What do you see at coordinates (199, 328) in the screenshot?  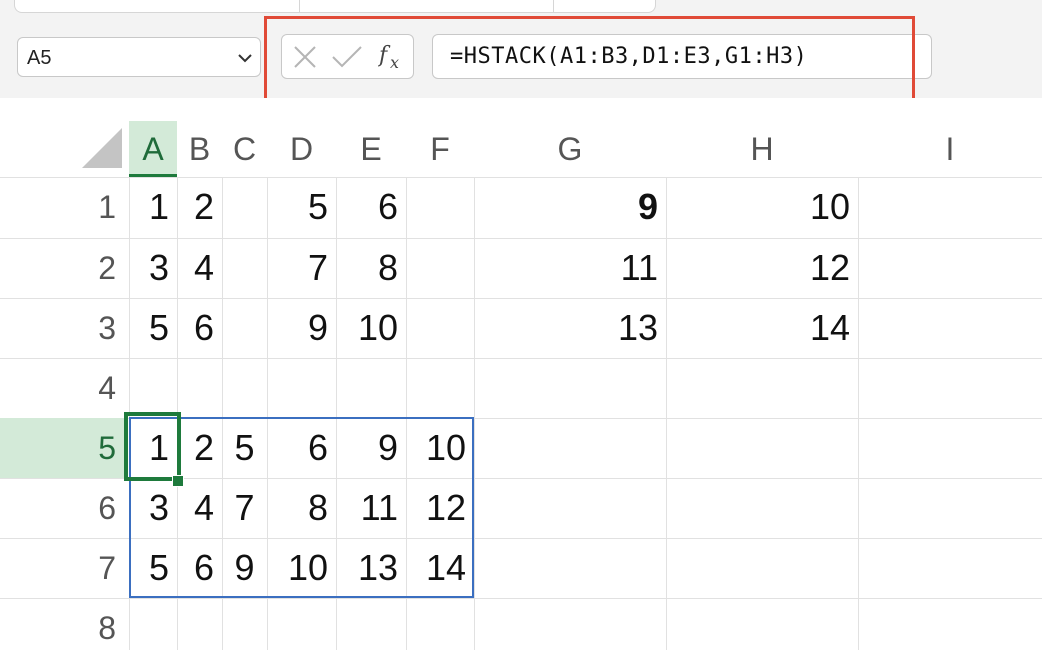 I see `cell-b3: 6` at bounding box center [199, 328].